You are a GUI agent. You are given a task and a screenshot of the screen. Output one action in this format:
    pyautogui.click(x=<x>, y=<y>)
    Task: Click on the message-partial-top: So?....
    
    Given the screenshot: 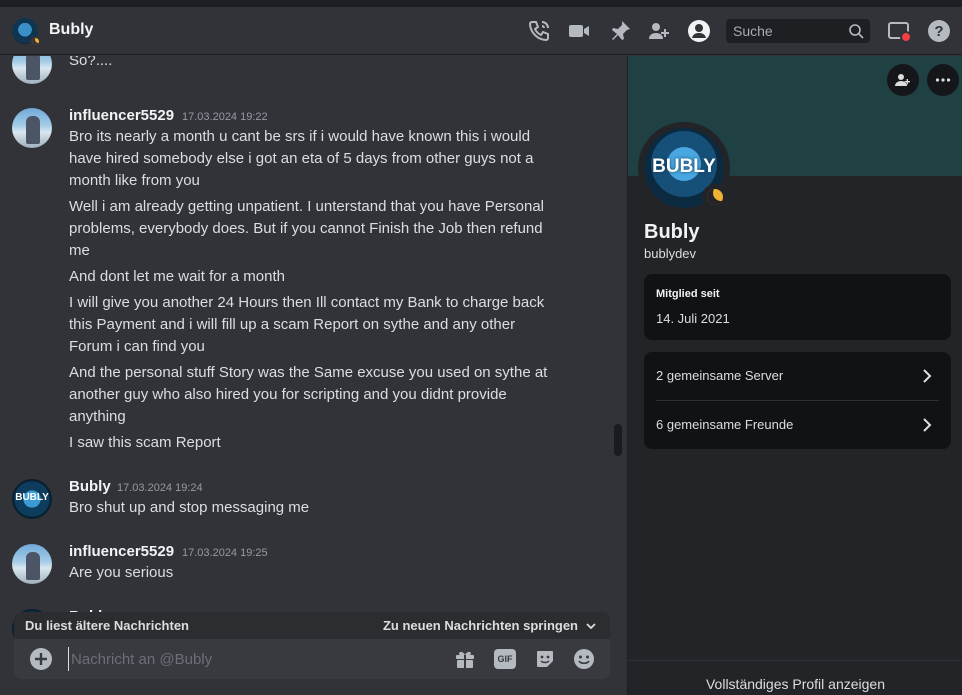 What is the action you would take?
    pyautogui.click(x=305, y=70)
    